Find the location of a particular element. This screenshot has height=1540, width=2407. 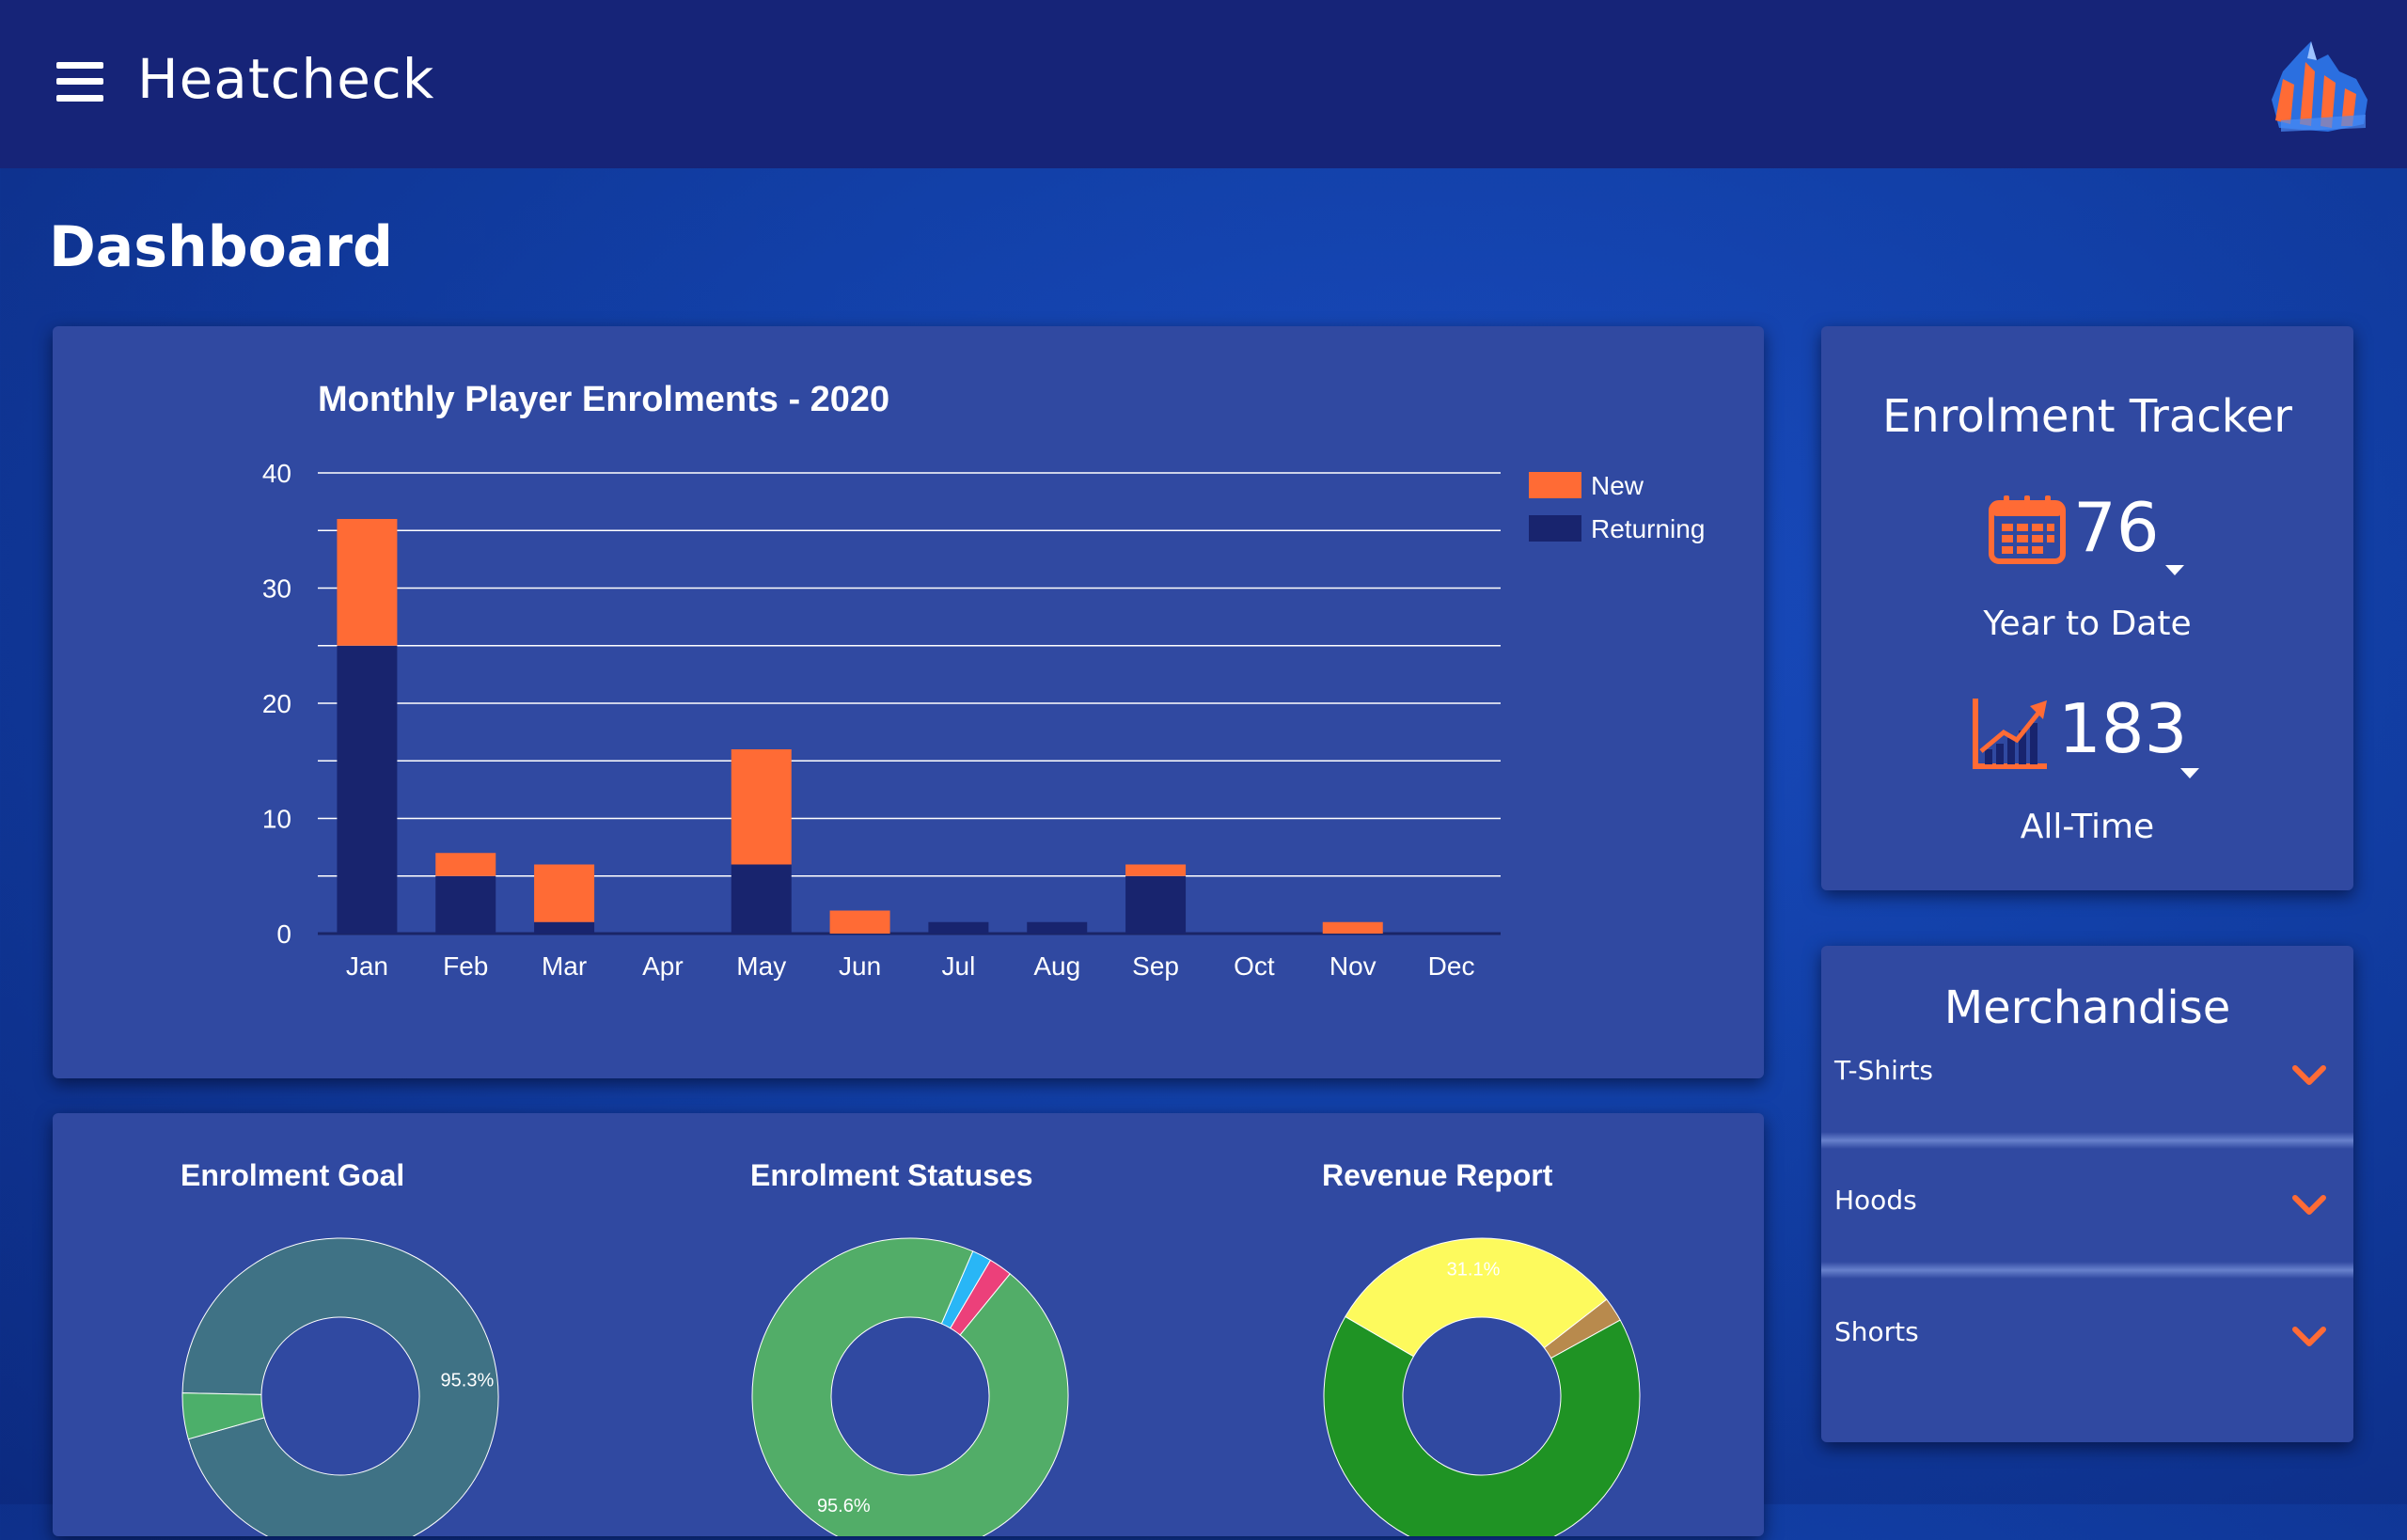

revenue-report-title: Revenue Report is located at coordinates (1437, 1175).